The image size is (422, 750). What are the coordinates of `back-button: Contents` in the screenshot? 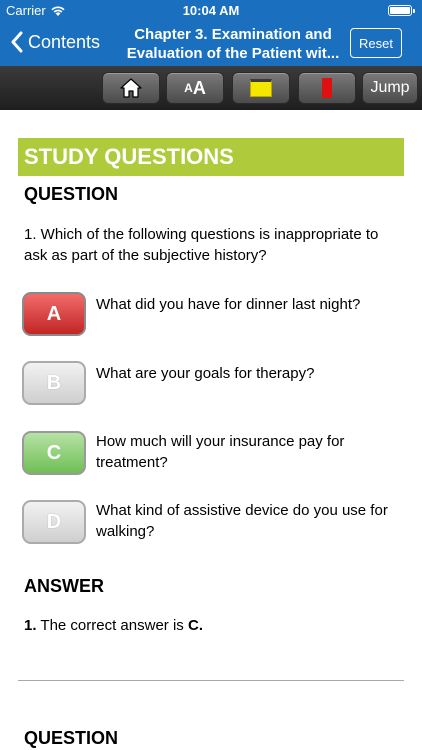 It's located at (55, 42).